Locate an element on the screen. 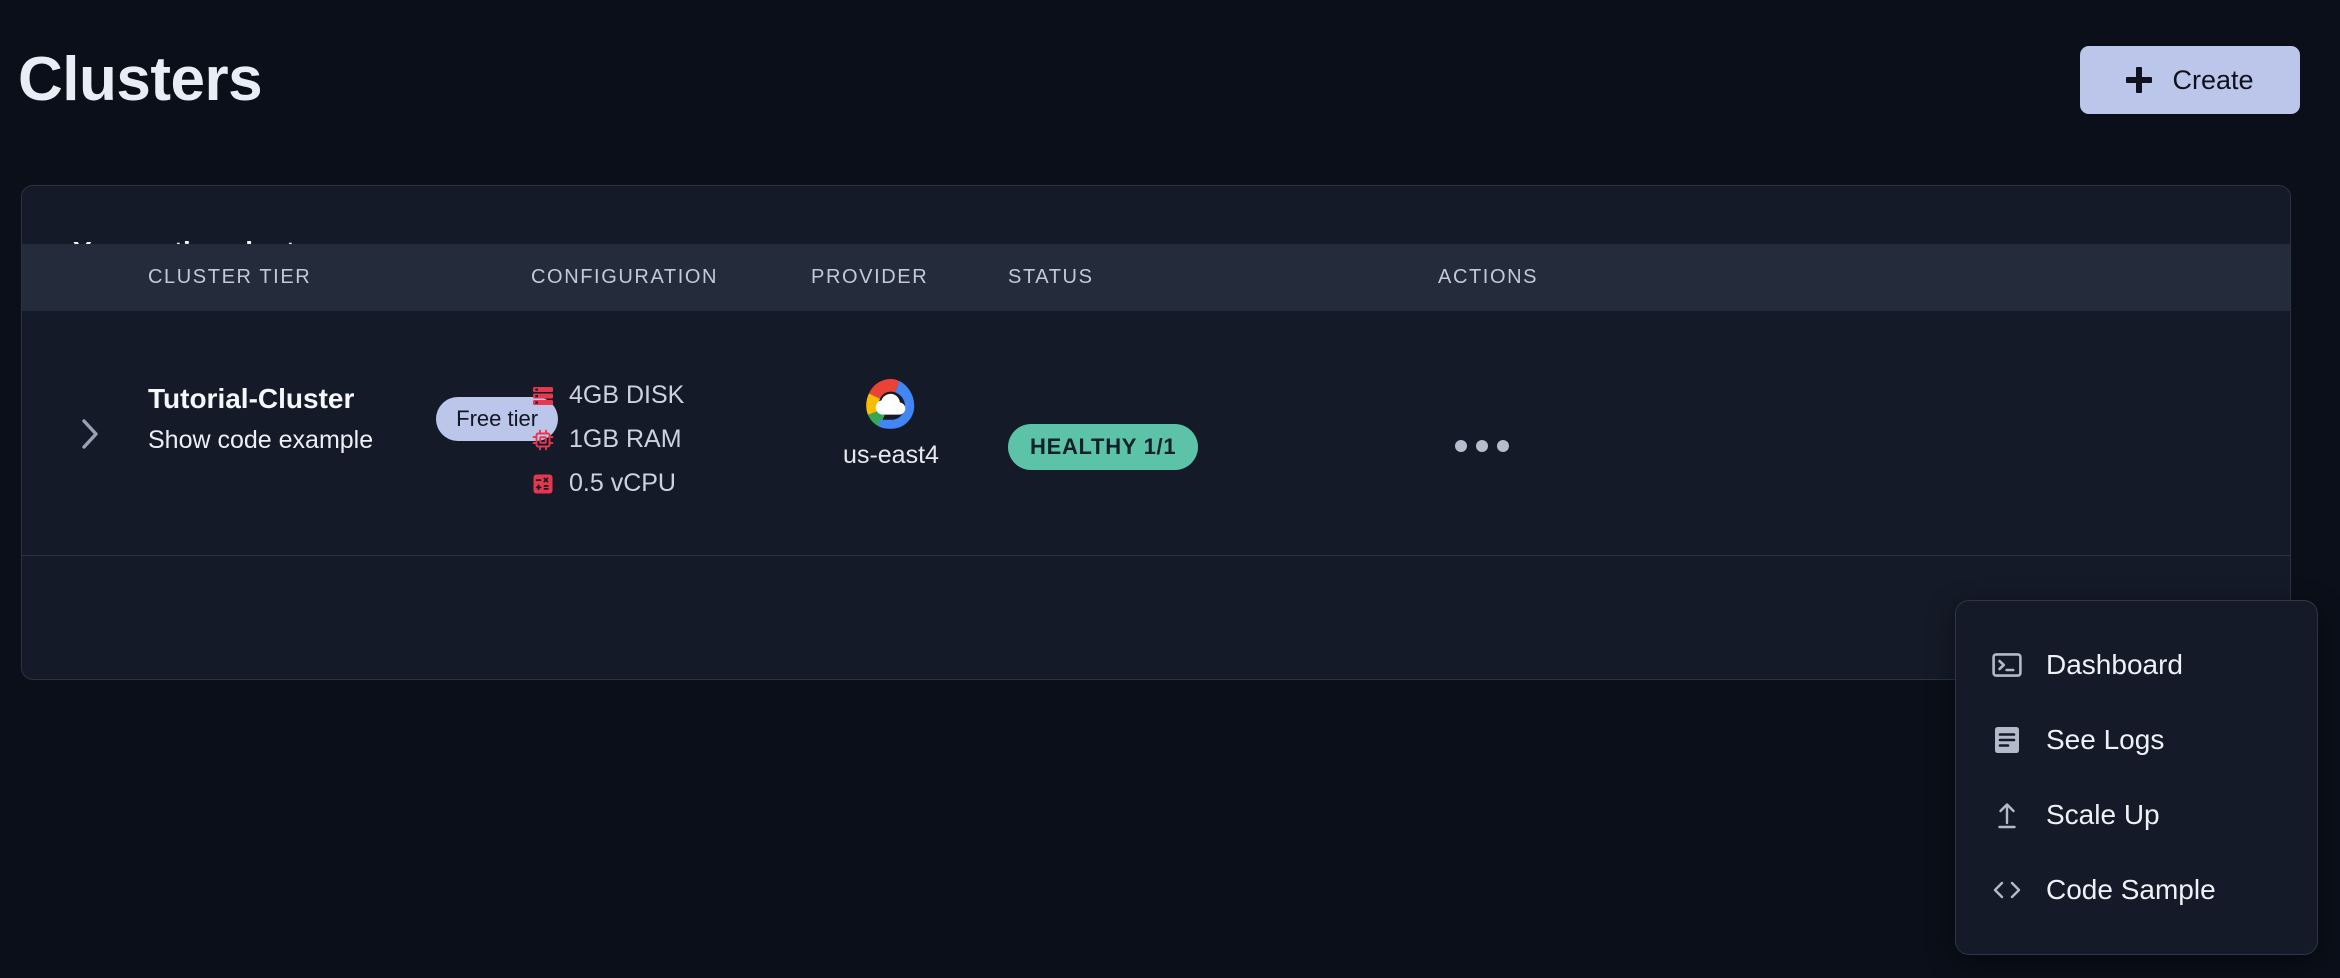 The width and height of the screenshot is (2340, 978). upload-arrow-icon is located at coordinates (2007, 815).